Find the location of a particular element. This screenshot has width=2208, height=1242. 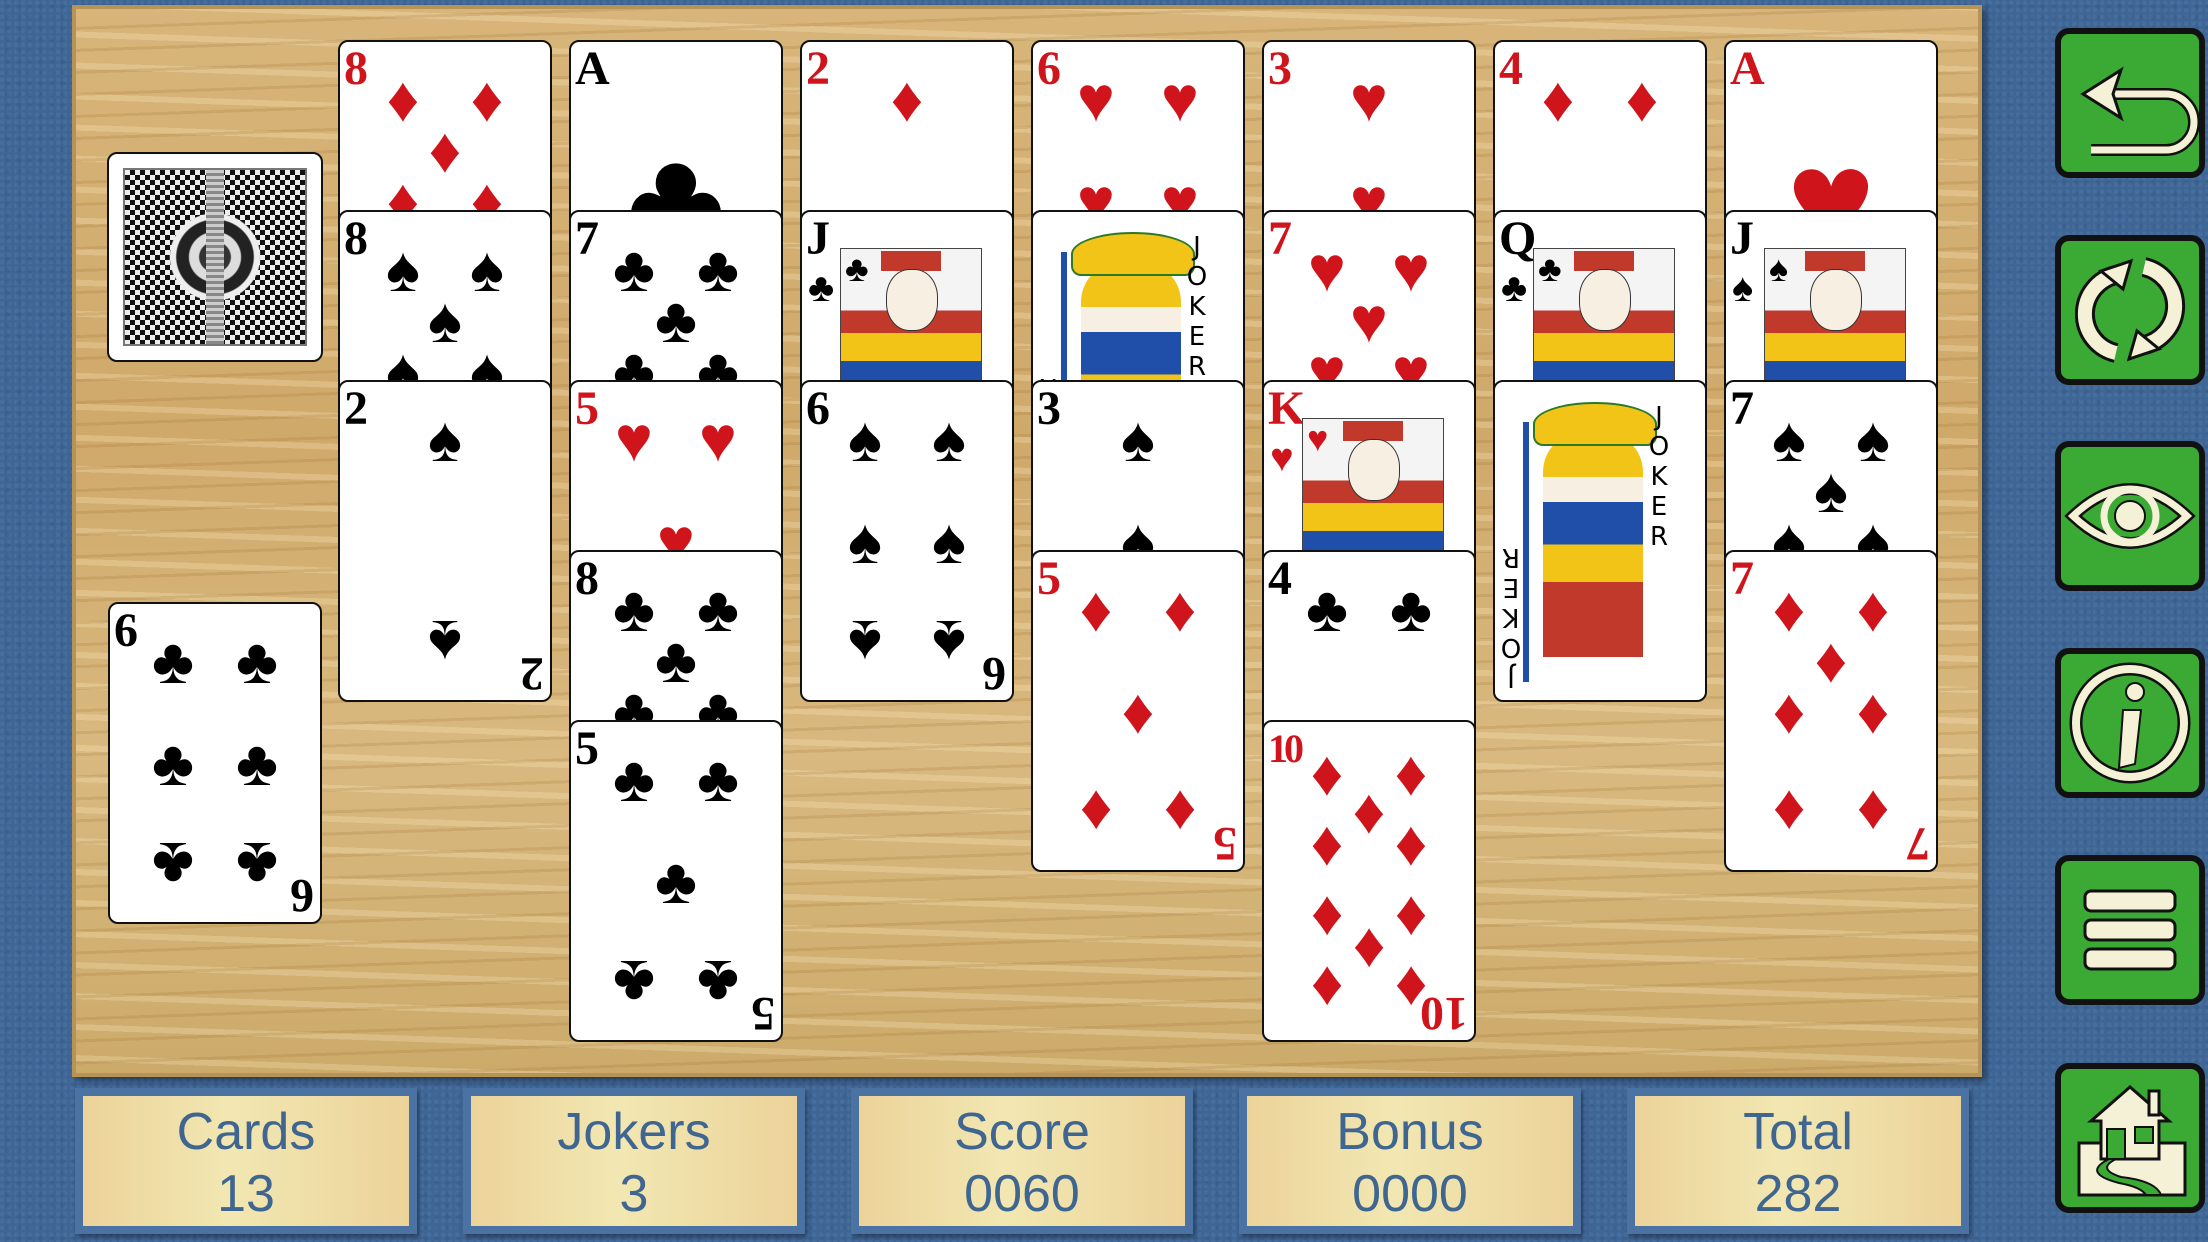

playing-card: 5 ♦ ♦ ♦ ♦ ♦ 5 is located at coordinates (1138, 711).